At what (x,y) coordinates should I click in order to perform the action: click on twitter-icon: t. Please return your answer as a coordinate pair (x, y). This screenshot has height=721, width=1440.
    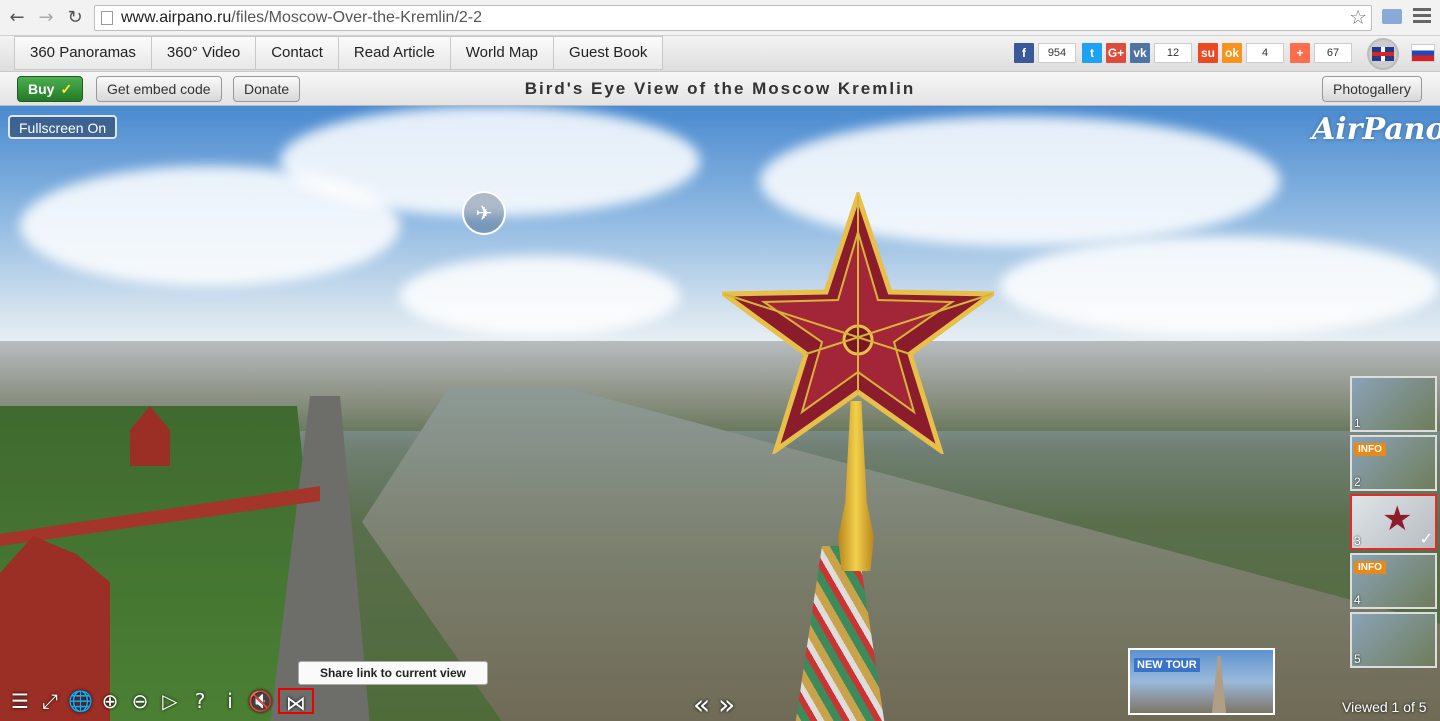
    Looking at the image, I should click on (1092, 53).